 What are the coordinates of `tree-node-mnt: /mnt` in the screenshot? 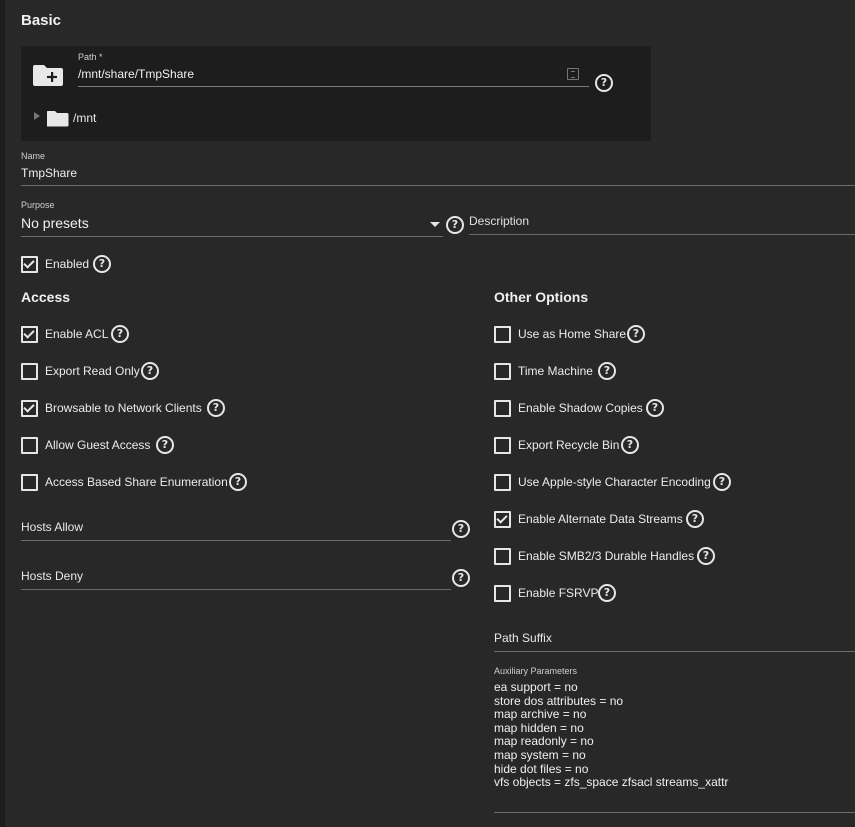 It's located at (84, 118).